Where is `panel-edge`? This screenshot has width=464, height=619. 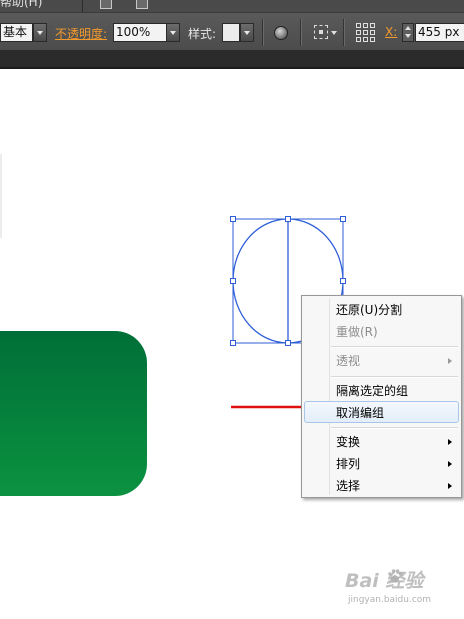 panel-edge is located at coordinates (1, 196).